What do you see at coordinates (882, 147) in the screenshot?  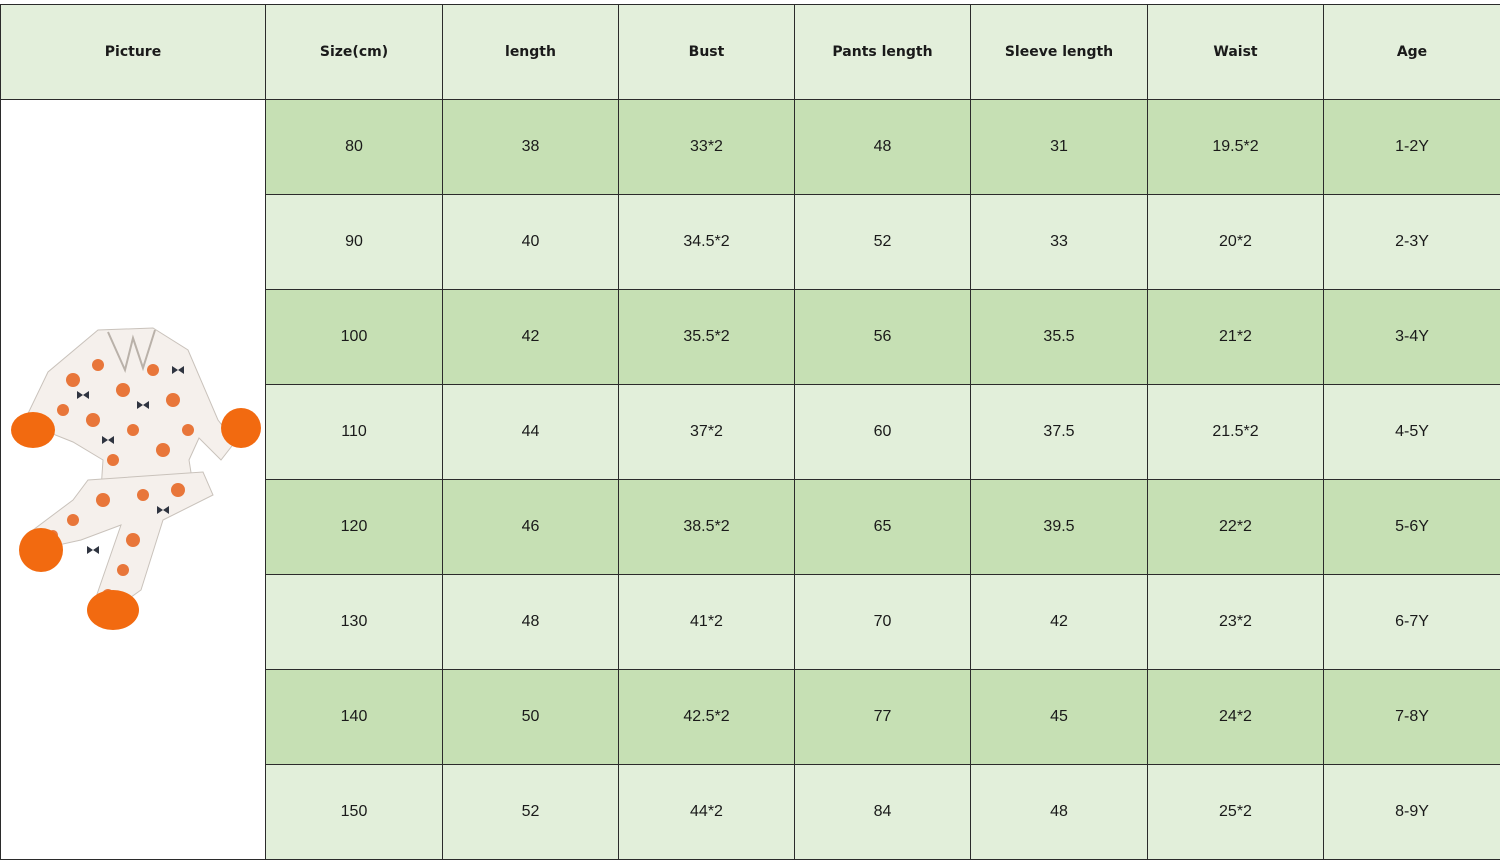 I see `cell-pants-length: 48` at bounding box center [882, 147].